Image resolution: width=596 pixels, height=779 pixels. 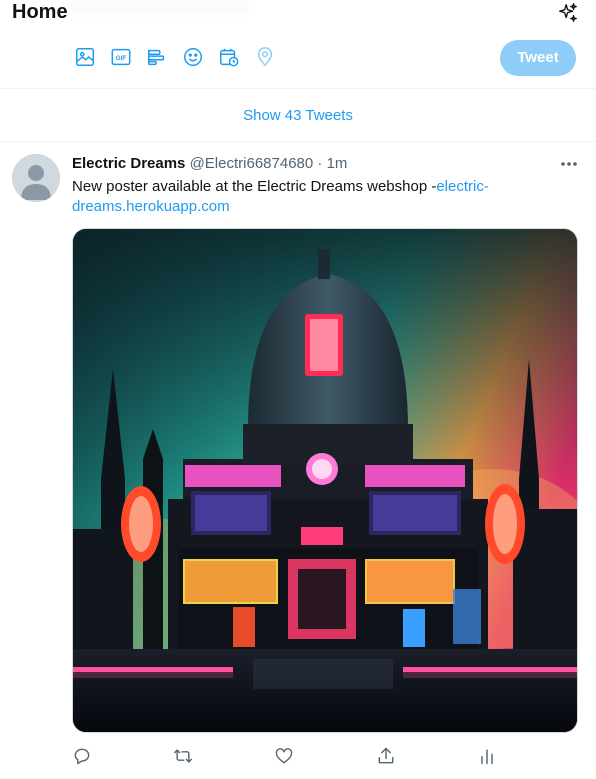 I want to click on tweet-header: Electric Dreams @Electri66874680 · 1m, so click(x=209, y=163).